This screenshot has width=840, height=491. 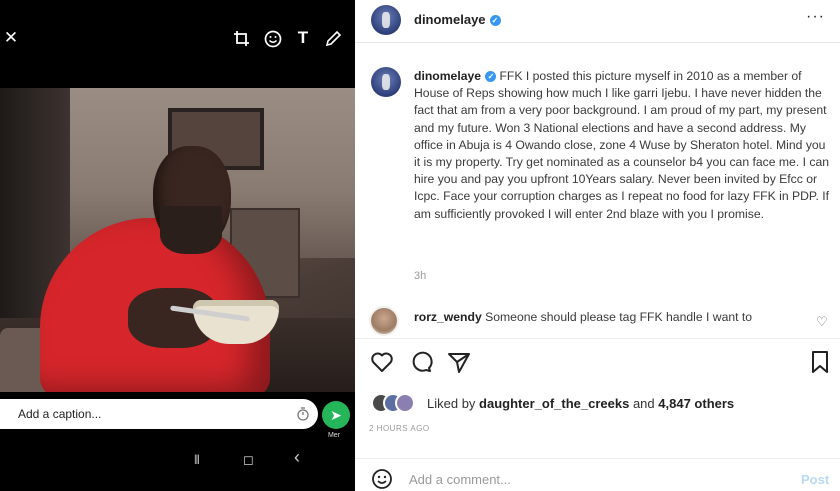 I want to click on photo-person-beard, so click(x=191, y=230).